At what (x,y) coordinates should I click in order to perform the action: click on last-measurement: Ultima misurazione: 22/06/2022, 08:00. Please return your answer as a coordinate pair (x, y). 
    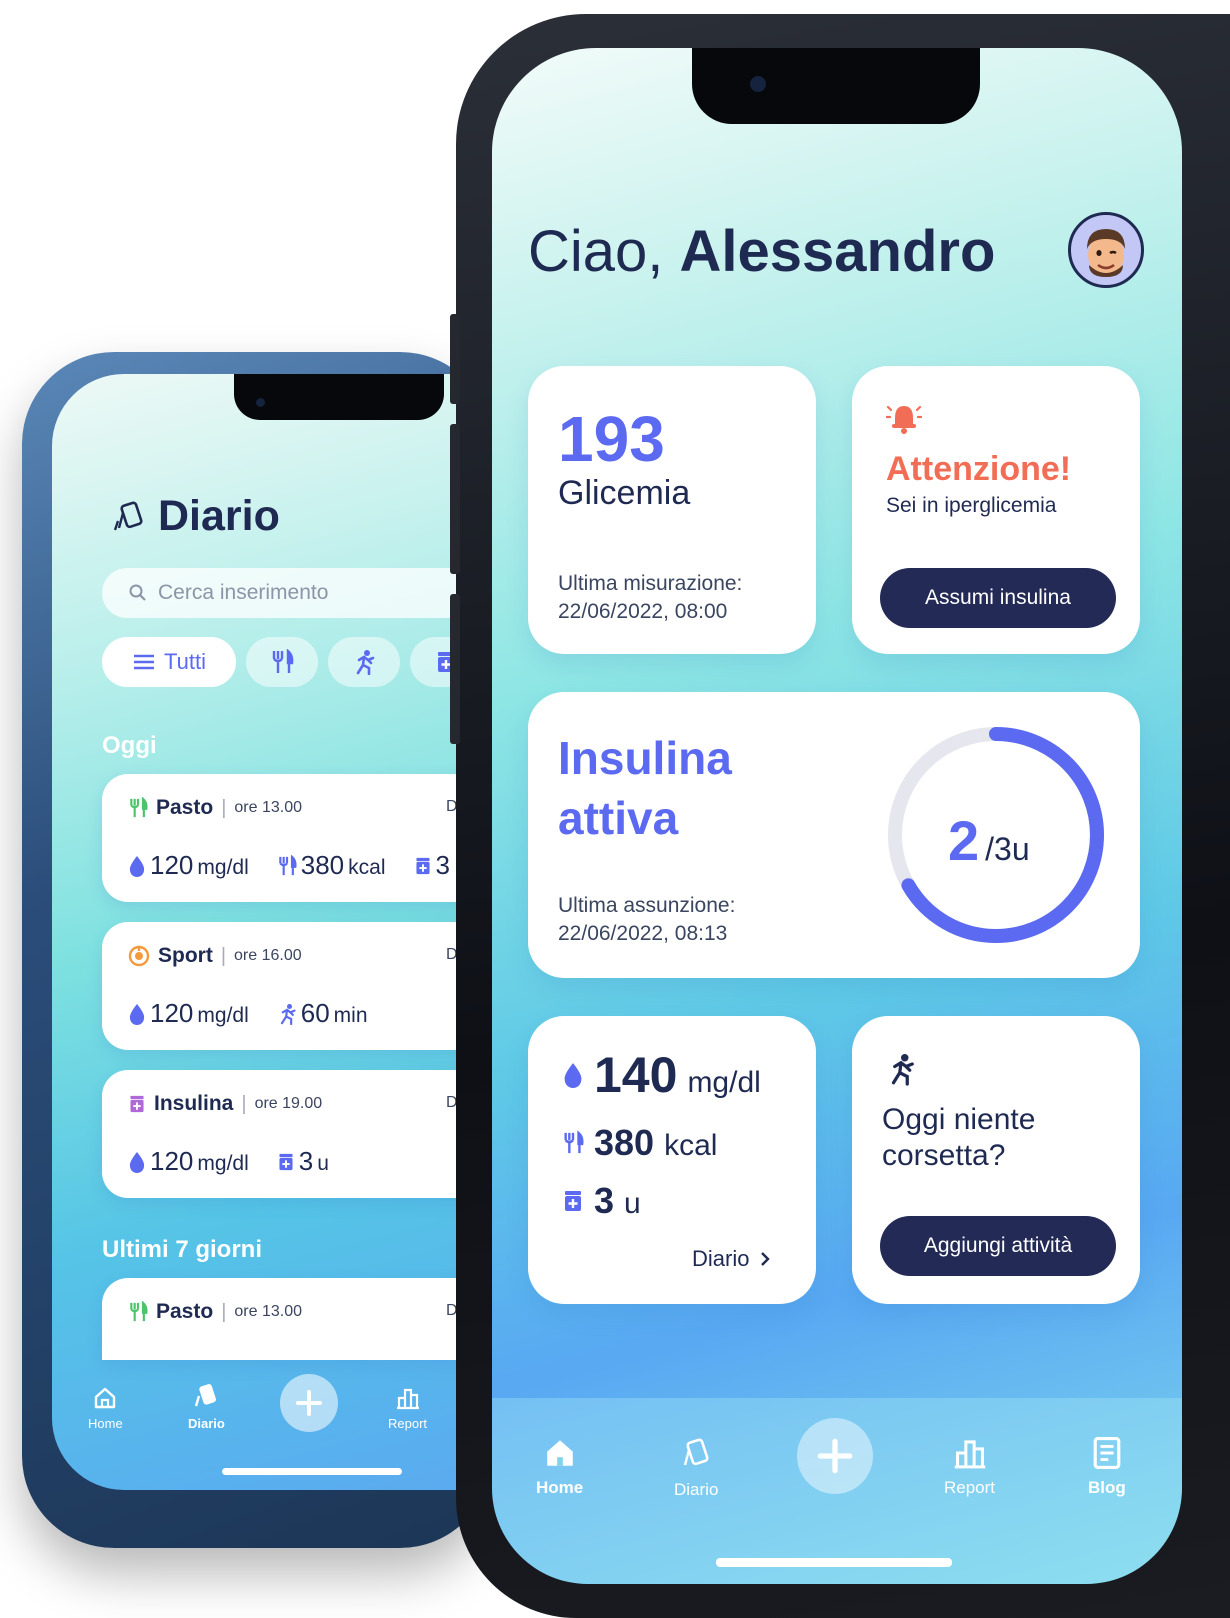
    Looking at the image, I should click on (650, 597).